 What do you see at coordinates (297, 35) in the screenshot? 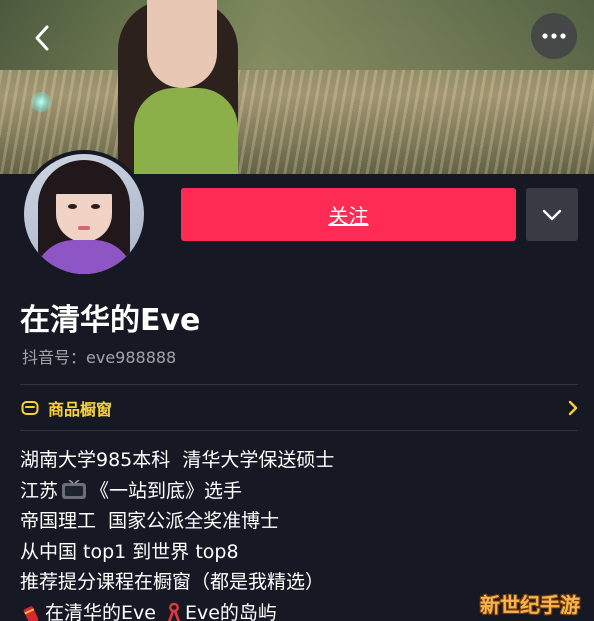
I see `cover-trees` at bounding box center [297, 35].